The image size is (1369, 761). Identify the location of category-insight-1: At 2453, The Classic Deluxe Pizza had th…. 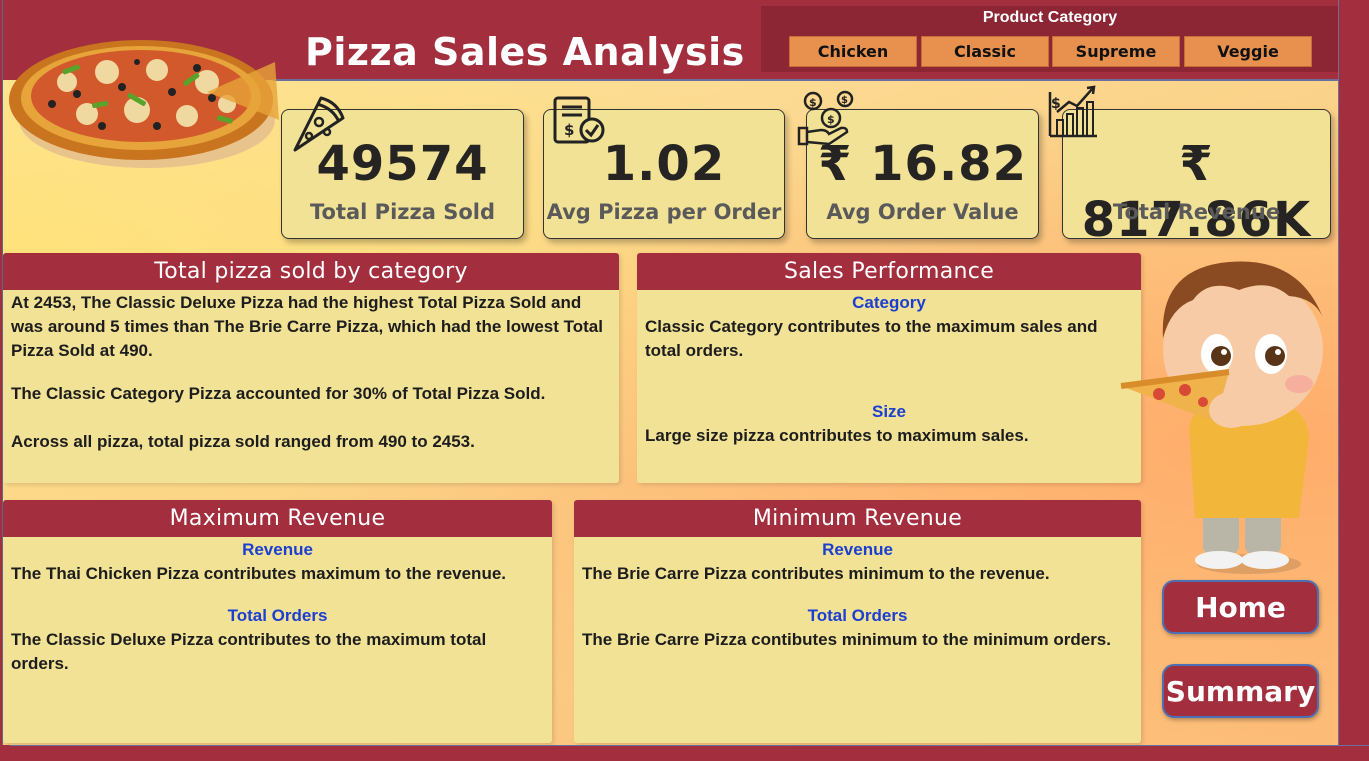
(307, 326).